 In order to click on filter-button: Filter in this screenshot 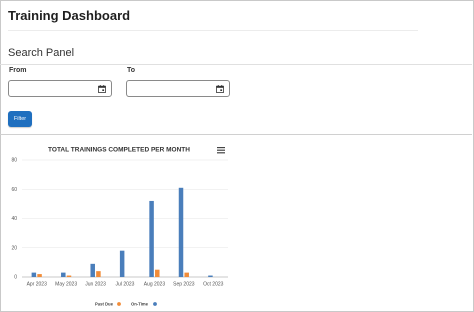, I will do `click(20, 119)`.